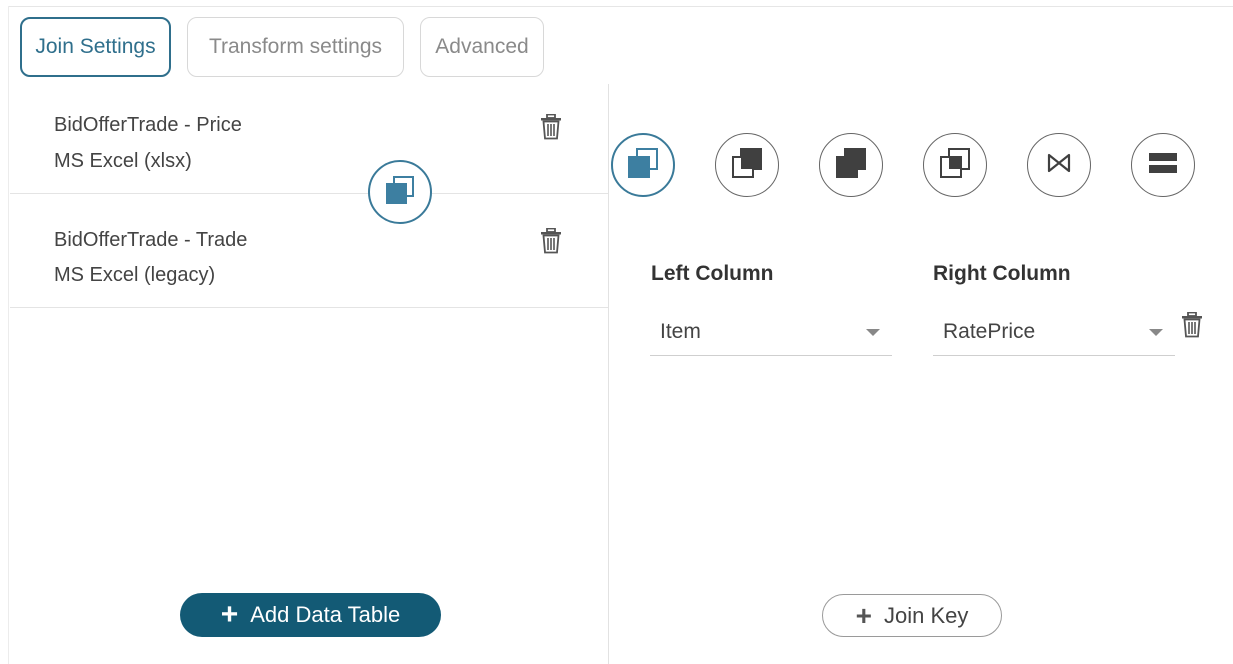  What do you see at coordinates (95, 47) in the screenshot?
I see `tab-join-settings: Join Settings` at bounding box center [95, 47].